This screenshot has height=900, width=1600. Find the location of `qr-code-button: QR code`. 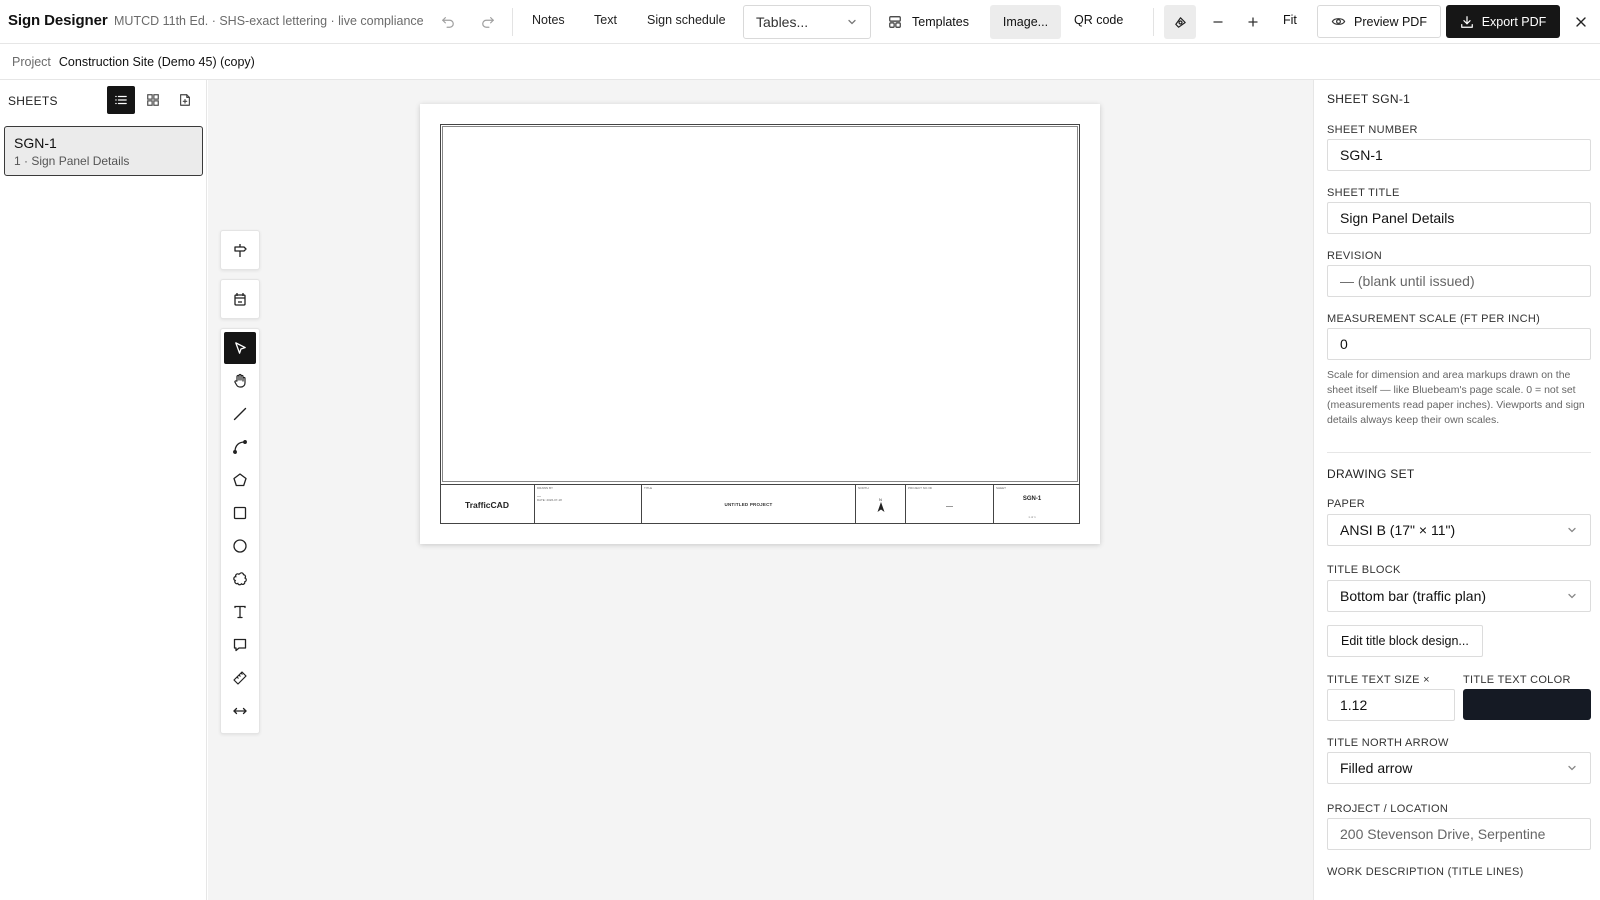

qr-code-button: QR code is located at coordinates (1098, 20).